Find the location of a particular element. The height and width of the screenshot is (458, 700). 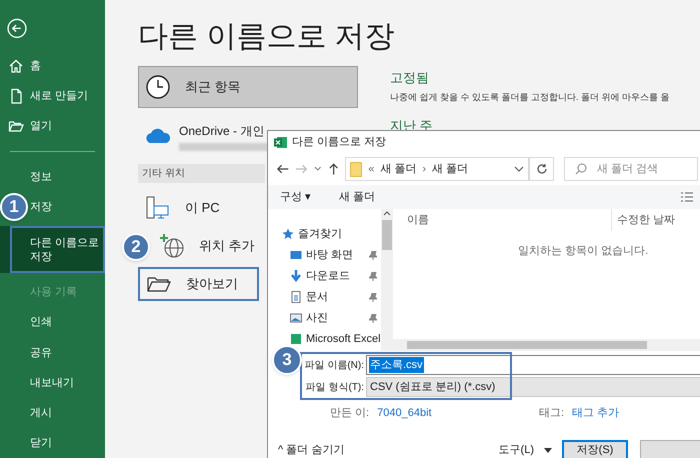

sidebar-item: 공유 is located at coordinates (67, 353).